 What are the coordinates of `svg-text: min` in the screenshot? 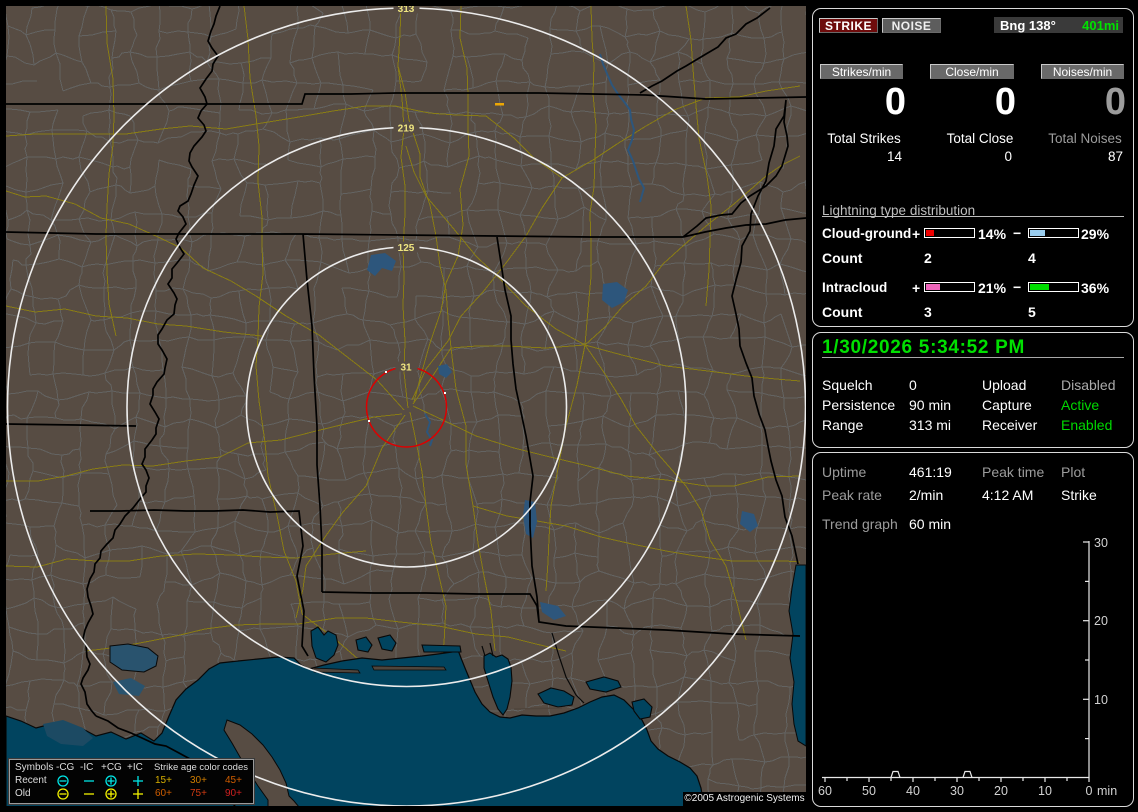 It's located at (1107, 791).